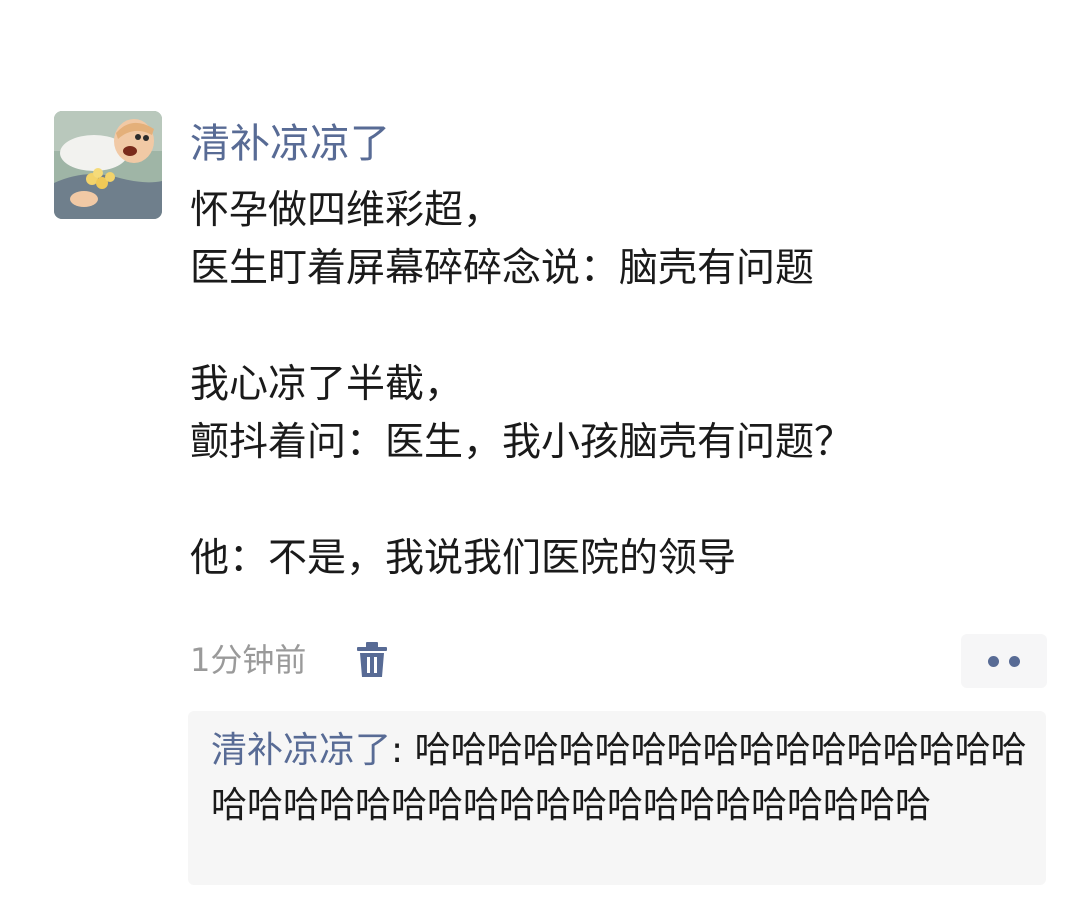 The image size is (1080, 914). What do you see at coordinates (290, 144) in the screenshot?
I see `post-username: 清补凉凉了` at bounding box center [290, 144].